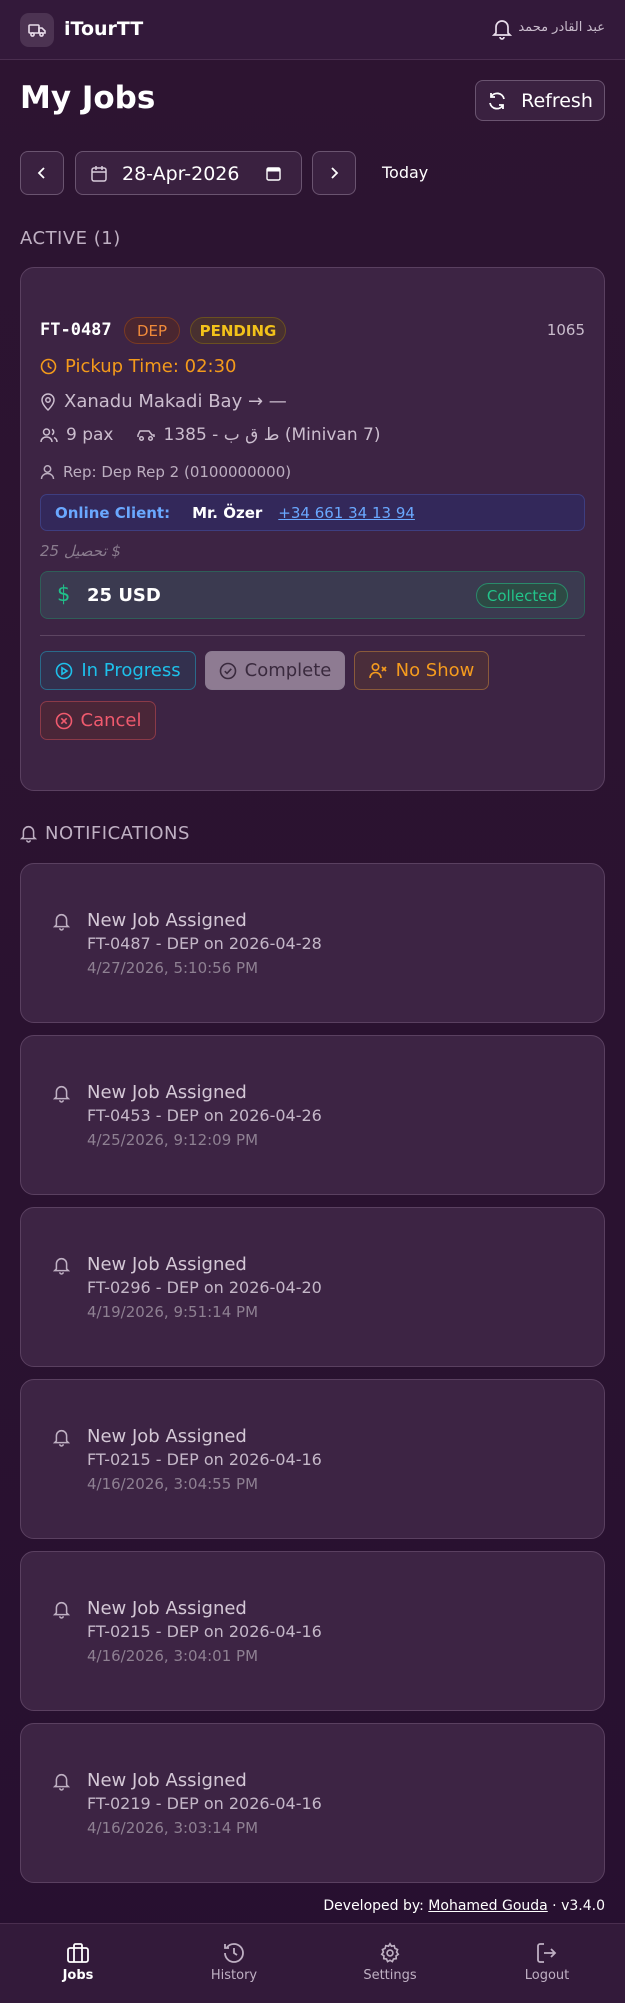 The image size is (625, 2003). I want to click on route-text: Xanadu Makadi Bay → —, so click(175, 401).